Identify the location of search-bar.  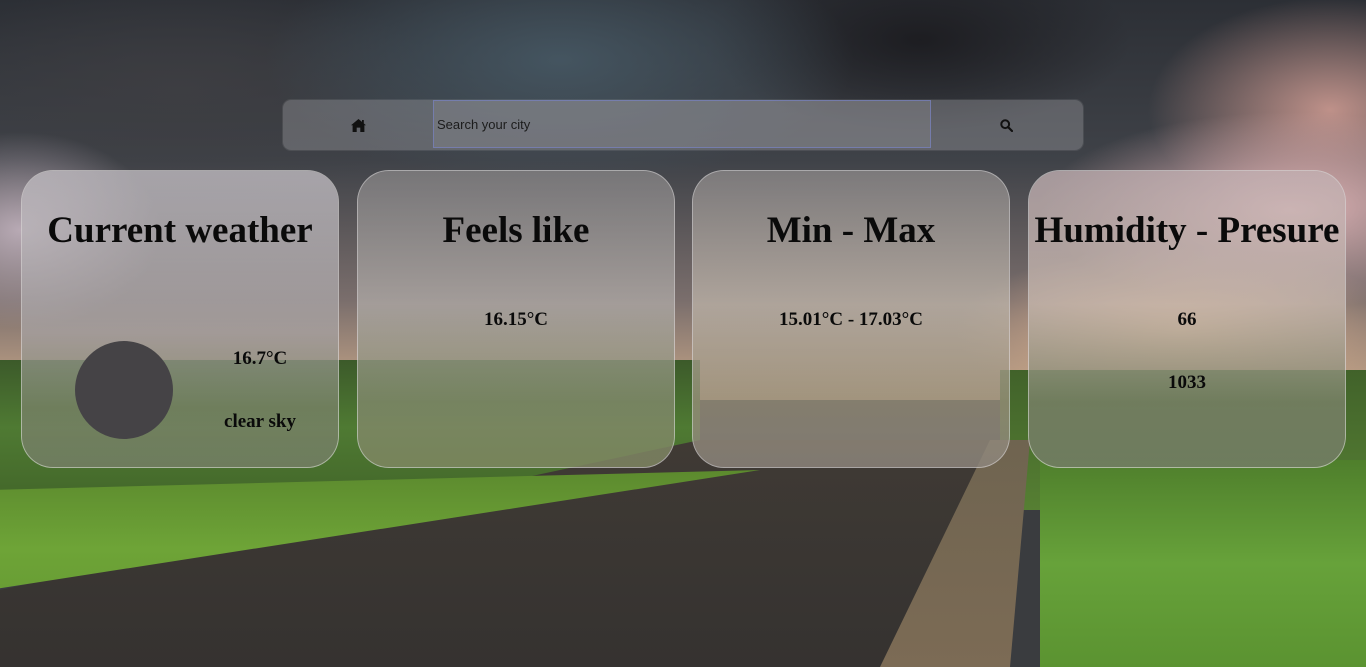
(683, 125).